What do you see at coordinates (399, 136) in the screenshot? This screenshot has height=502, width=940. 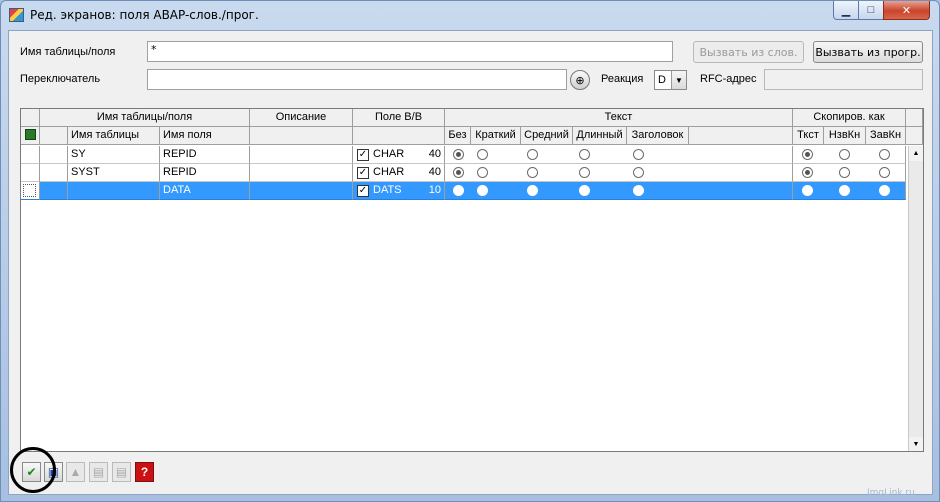 I see `column-header-io-blank` at bounding box center [399, 136].